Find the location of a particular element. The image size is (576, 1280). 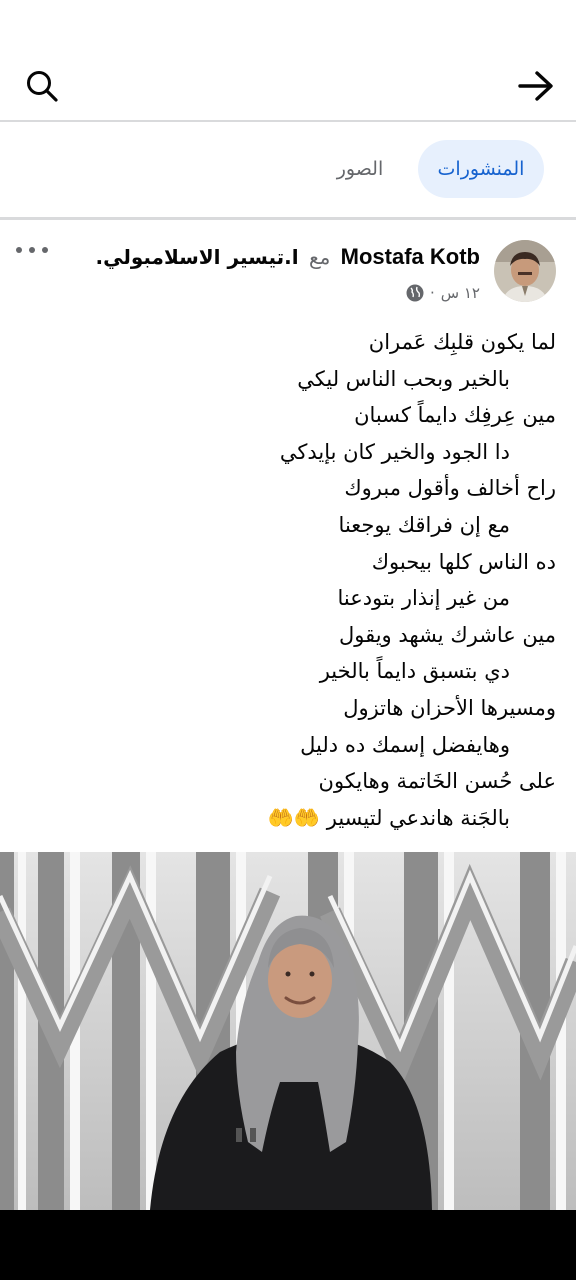

globe-icon is located at coordinates (415, 293).